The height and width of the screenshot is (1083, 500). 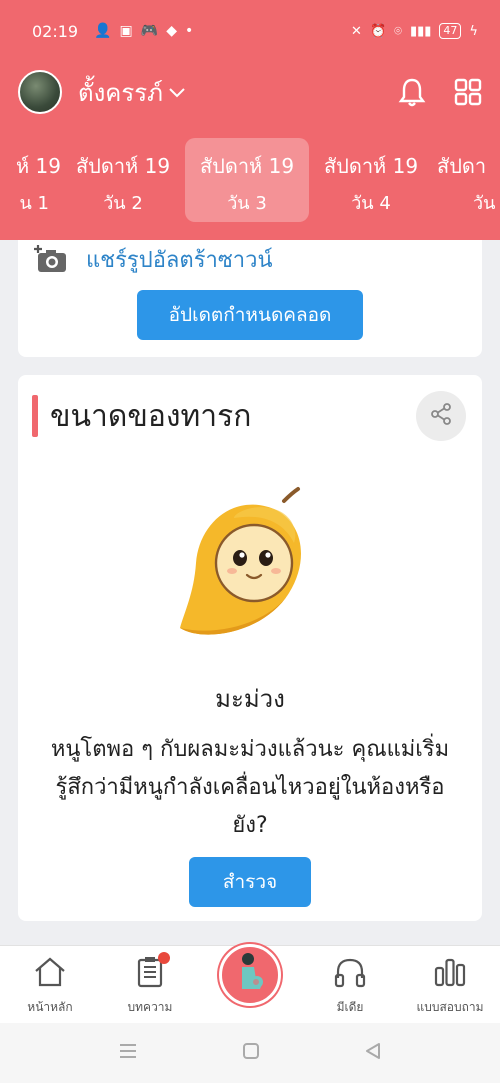 What do you see at coordinates (55, 31) in the screenshot?
I see `status-time: 02:19` at bounding box center [55, 31].